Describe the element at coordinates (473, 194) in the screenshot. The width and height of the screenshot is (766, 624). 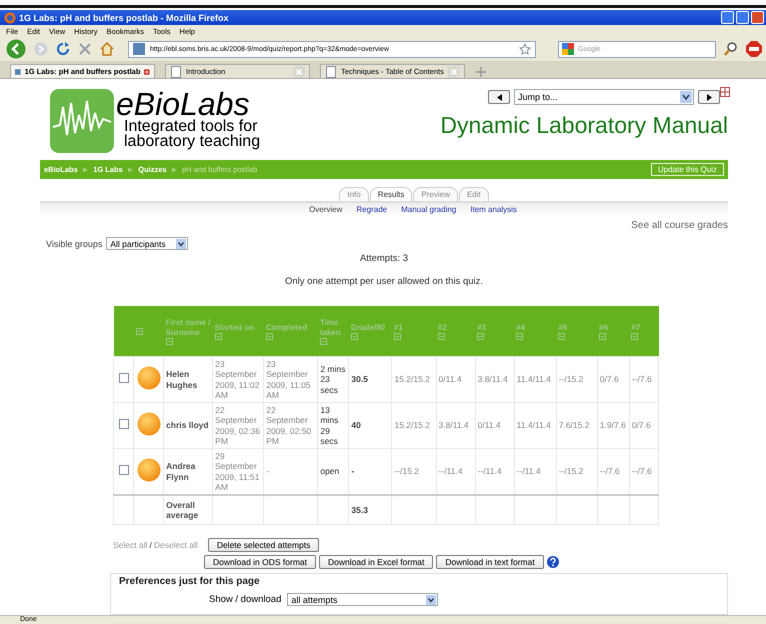
I see `tab: Edit` at that location.